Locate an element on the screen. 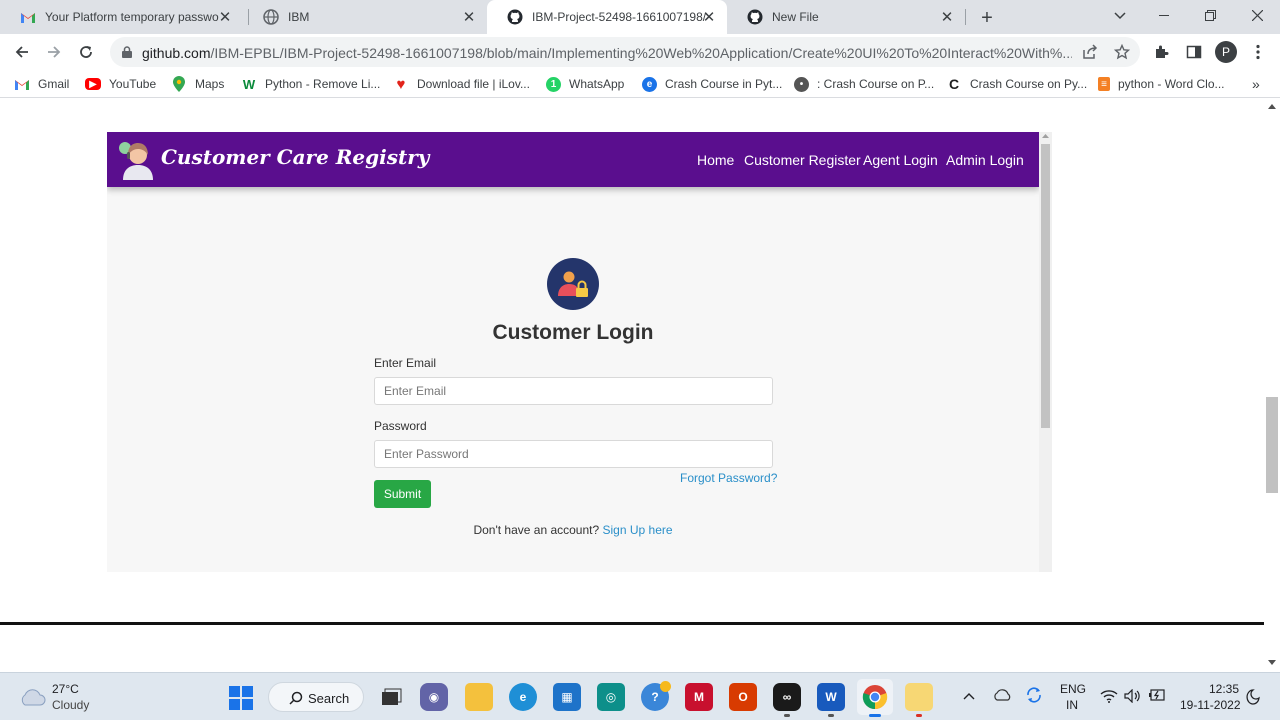 The height and width of the screenshot is (720, 1280). nav-agent-login: Agent Login is located at coordinates (900, 160).